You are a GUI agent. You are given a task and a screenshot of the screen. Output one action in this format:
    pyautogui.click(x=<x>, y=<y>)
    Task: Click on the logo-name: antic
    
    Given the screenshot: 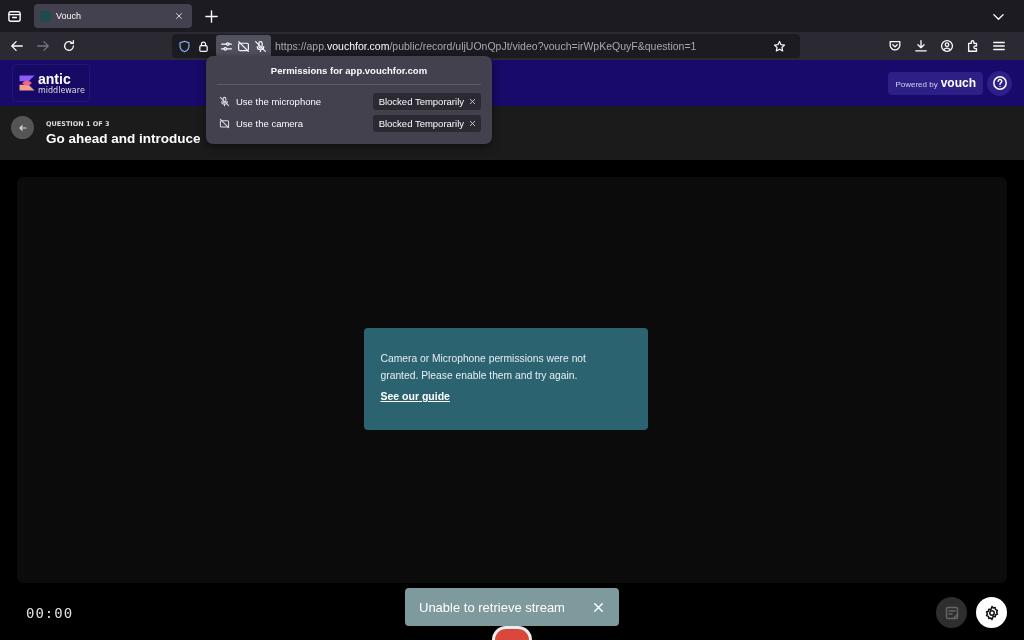 What is the action you would take?
    pyautogui.click(x=54, y=78)
    